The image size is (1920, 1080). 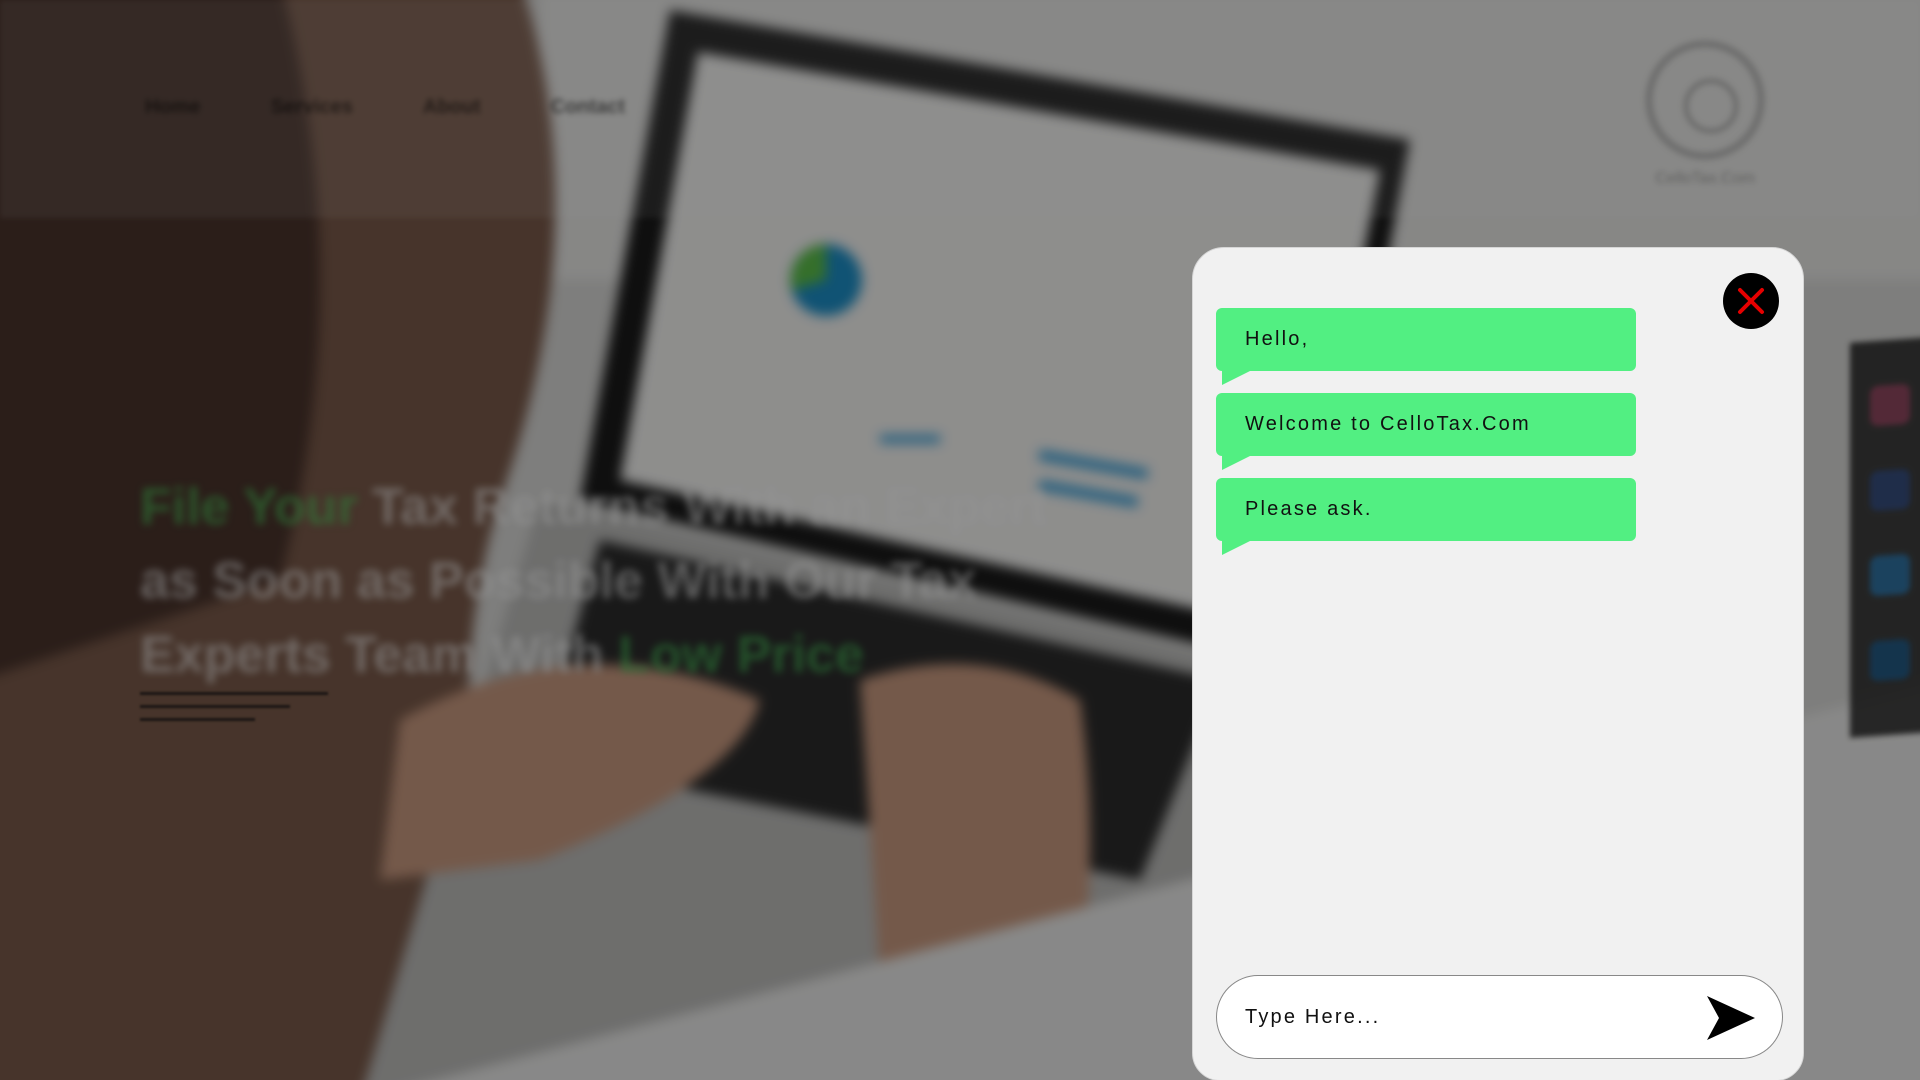 I want to click on chat-message: Hello,, so click(x=1426, y=346).